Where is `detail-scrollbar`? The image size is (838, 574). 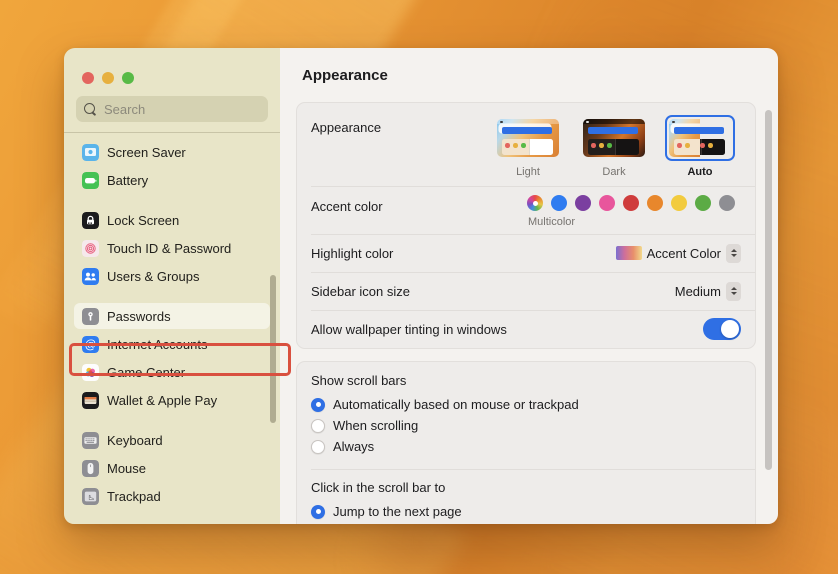 detail-scrollbar is located at coordinates (768, 290).